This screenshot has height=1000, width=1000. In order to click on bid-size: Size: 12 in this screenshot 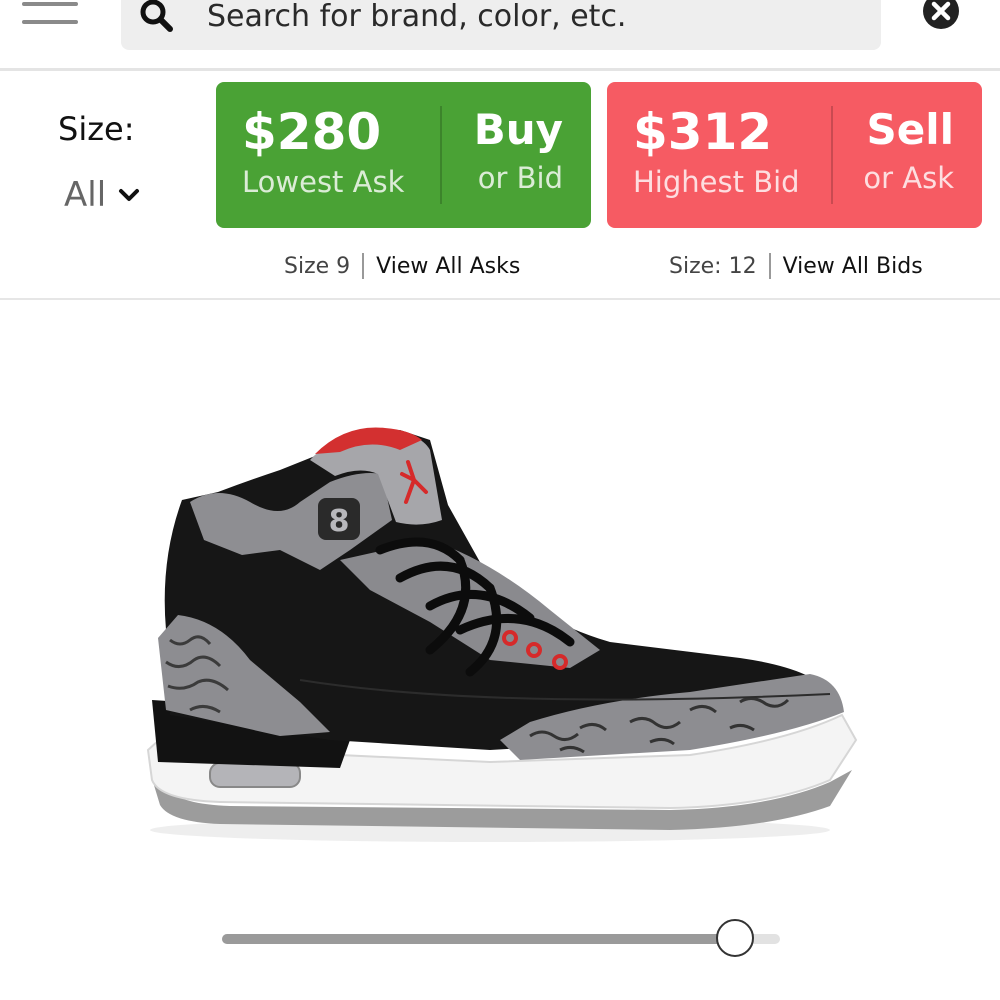, I will do `click(713, 266)`.